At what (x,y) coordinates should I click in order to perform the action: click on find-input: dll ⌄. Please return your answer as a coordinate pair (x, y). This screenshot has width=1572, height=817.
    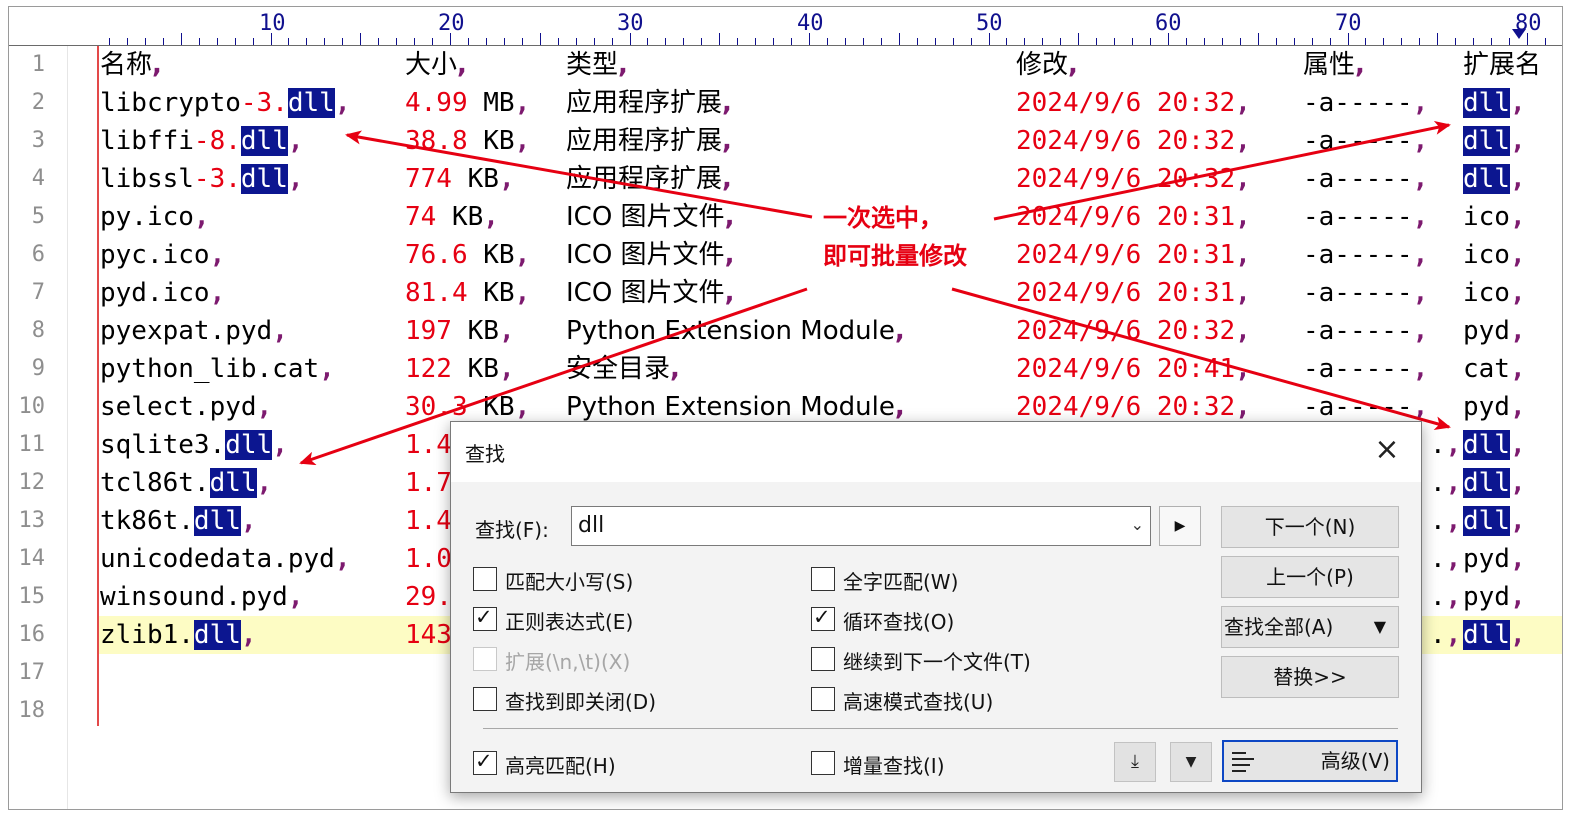
    Looking at the image, I should click on (861, 526).